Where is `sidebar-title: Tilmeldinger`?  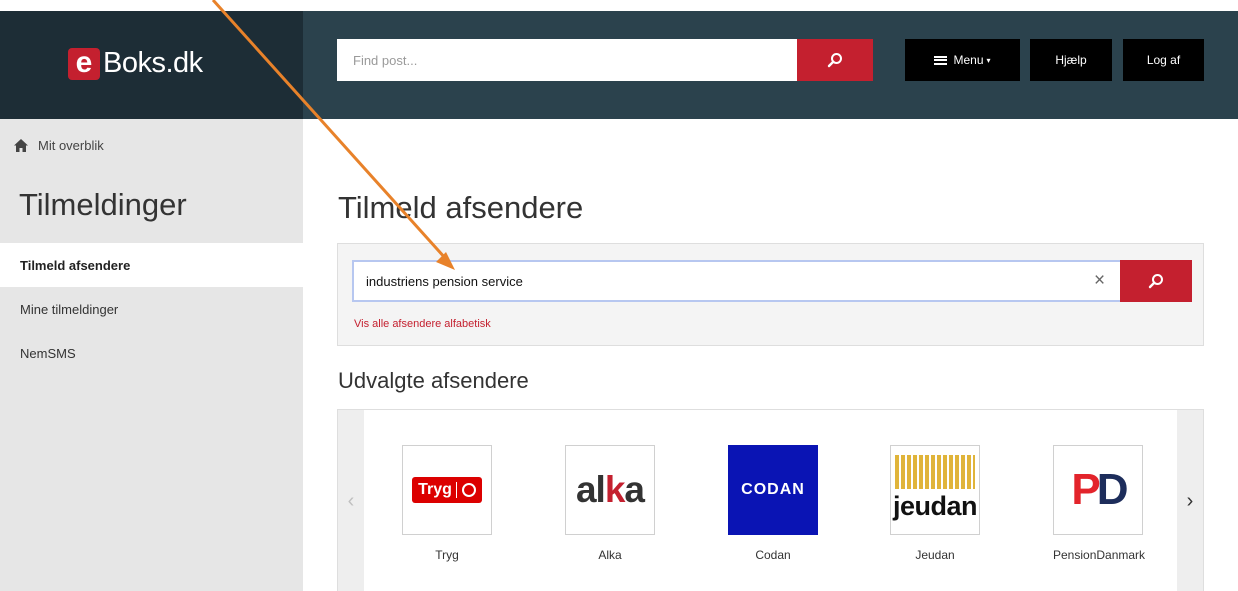 sidebar-title: Tilmeldinger is located at coordinates (103, 204).